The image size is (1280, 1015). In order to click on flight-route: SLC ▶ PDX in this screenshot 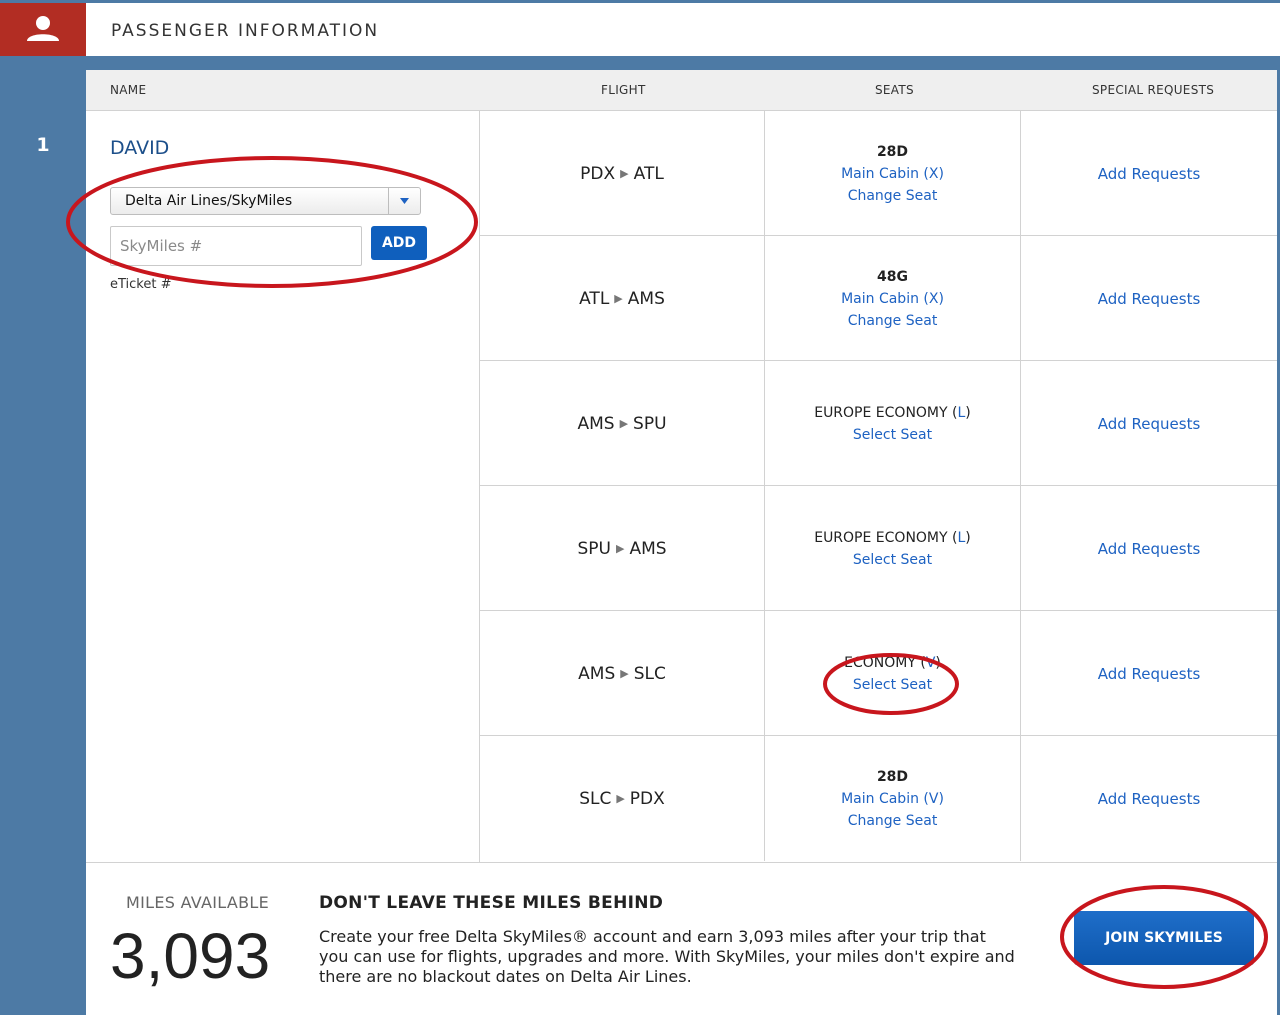, I will do `click(622, 798)`.